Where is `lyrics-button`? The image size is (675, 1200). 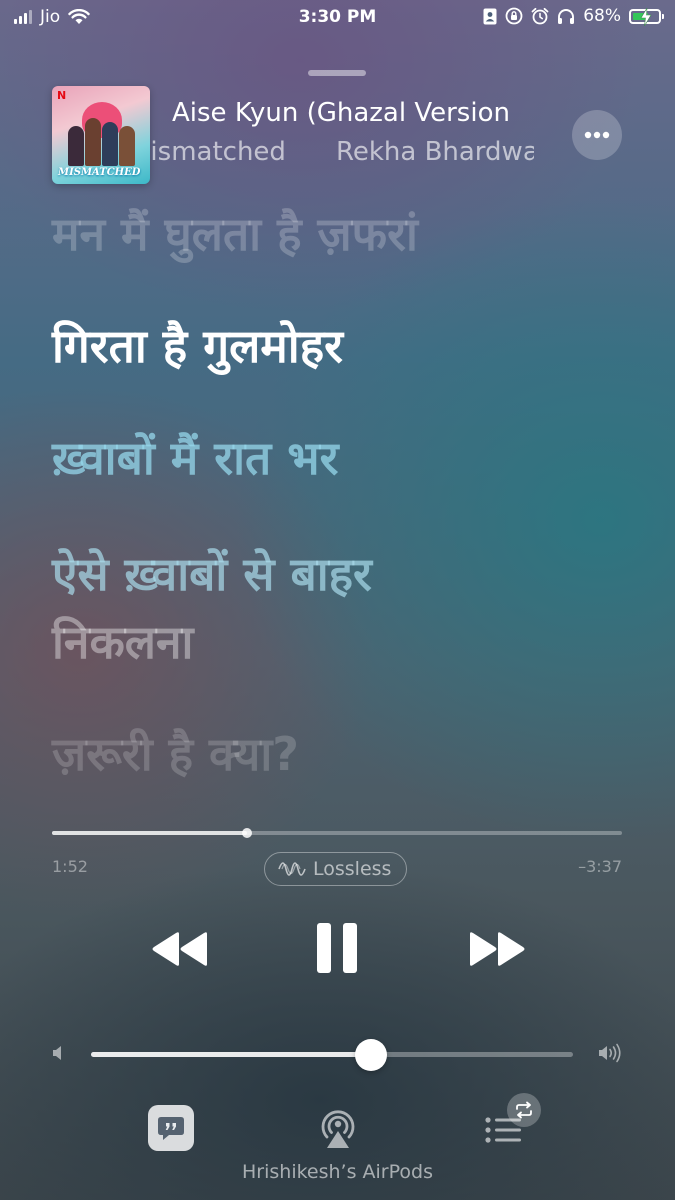
lyrics-button is located at coordinates (171, 1128).